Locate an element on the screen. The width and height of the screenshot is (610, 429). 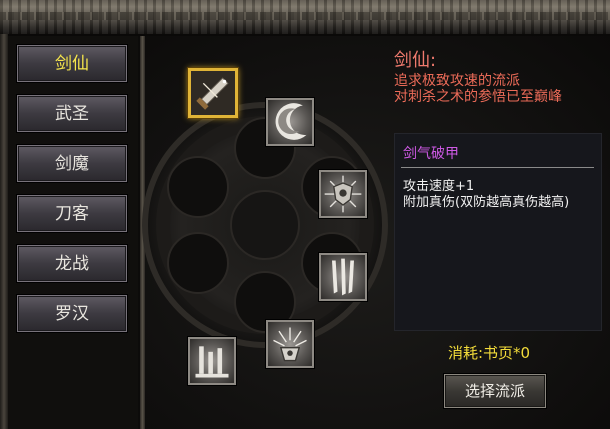
skill-slot-claw is located at coordinates (343, 277).